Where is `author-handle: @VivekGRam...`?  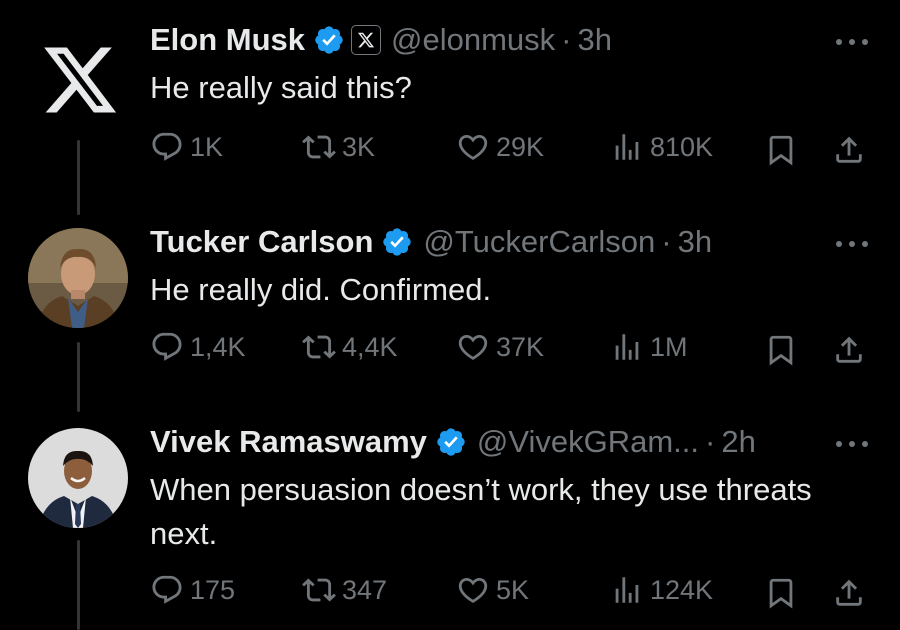
author-handle: @VivekGRam... is located at coordinates (588, 442).